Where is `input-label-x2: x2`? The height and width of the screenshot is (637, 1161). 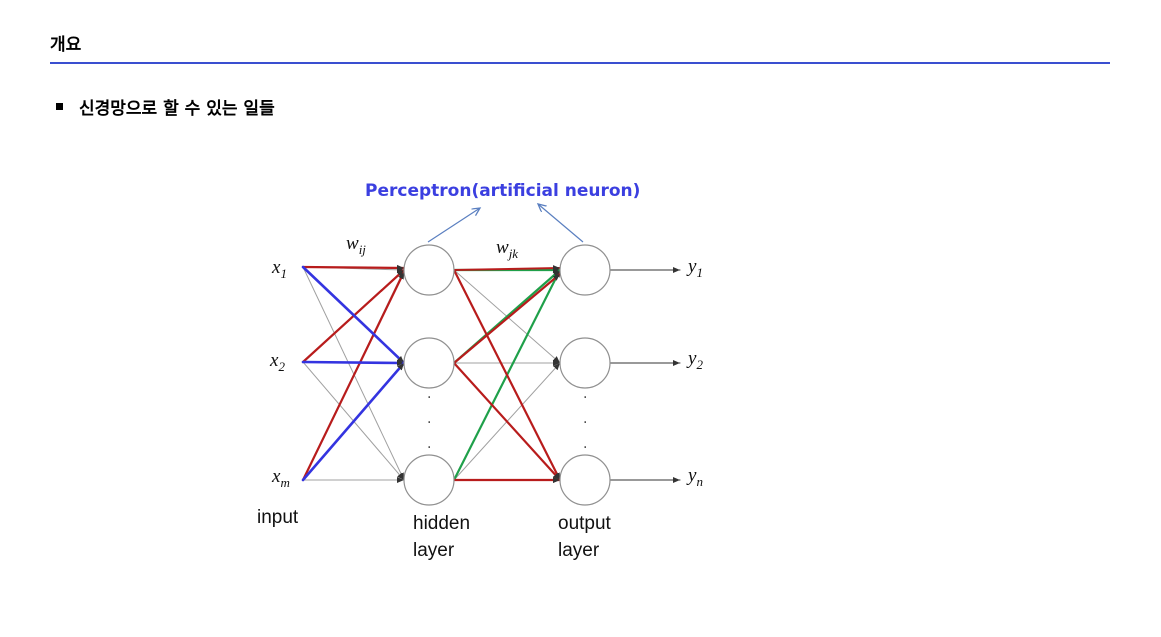 input-label-x2: x2 is located at coordinates (277, 362).